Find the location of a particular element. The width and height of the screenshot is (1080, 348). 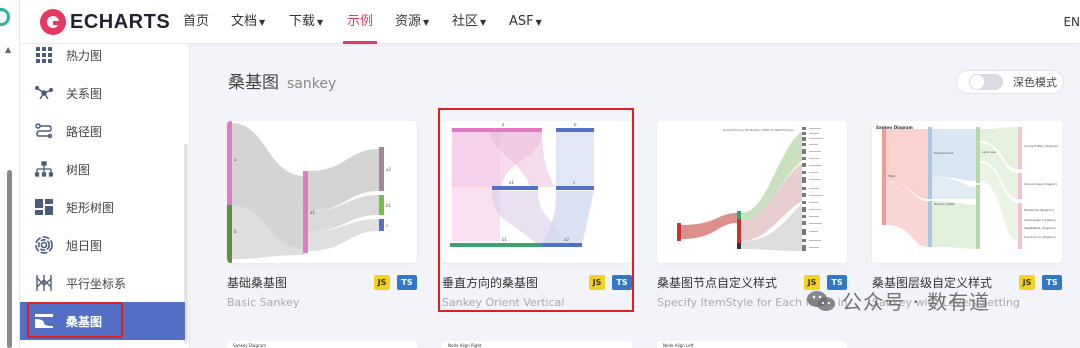

sidebar-item-tree: 树图 is located at coordinates (102, 169).